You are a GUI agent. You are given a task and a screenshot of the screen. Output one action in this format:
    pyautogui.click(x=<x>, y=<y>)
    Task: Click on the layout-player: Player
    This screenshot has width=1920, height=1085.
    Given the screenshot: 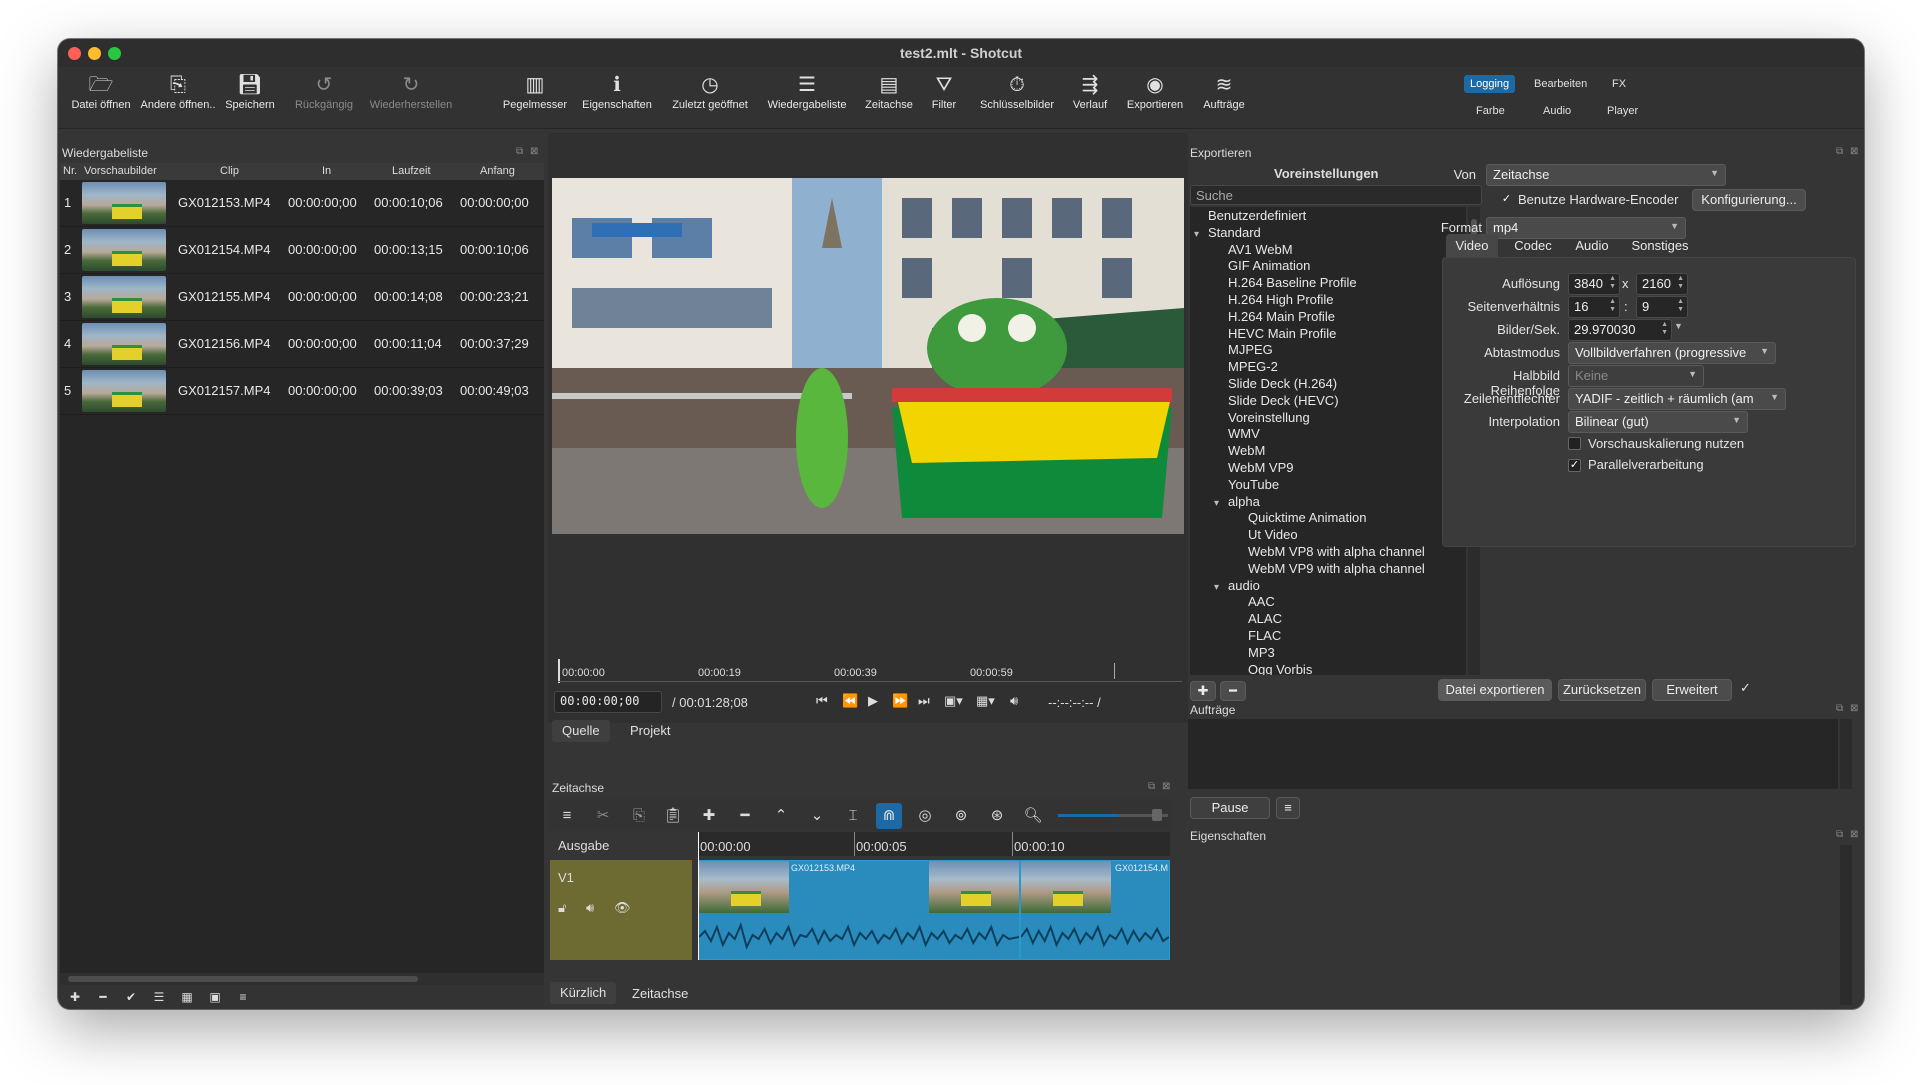 What is the action you would take?
    pyautogui.click(x=1622, y=111)
    